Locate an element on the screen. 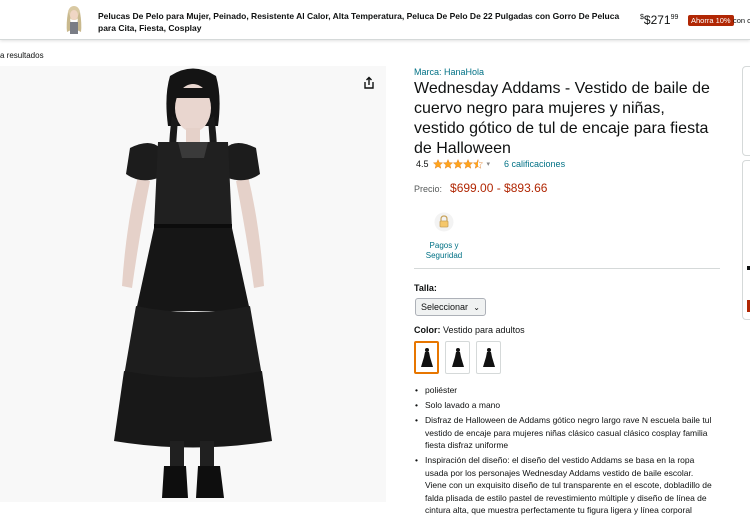  size-select: Seleccionar ⌄ is located at coordinates (450, 307).